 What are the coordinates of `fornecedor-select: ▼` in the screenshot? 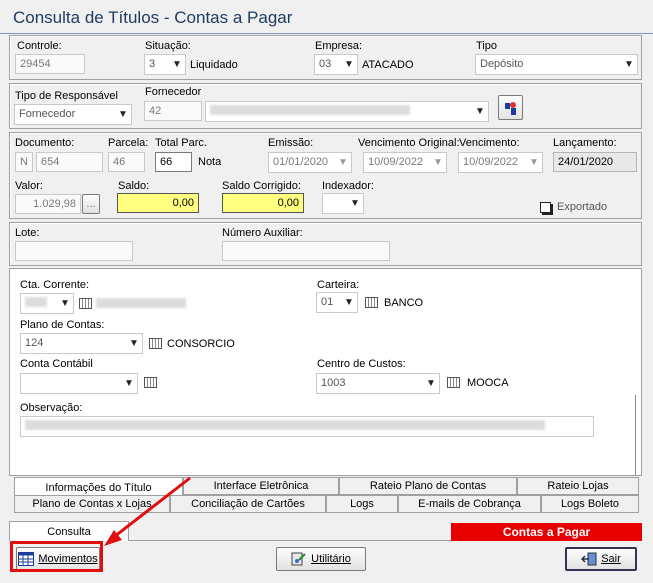 It's located at (347, 111).